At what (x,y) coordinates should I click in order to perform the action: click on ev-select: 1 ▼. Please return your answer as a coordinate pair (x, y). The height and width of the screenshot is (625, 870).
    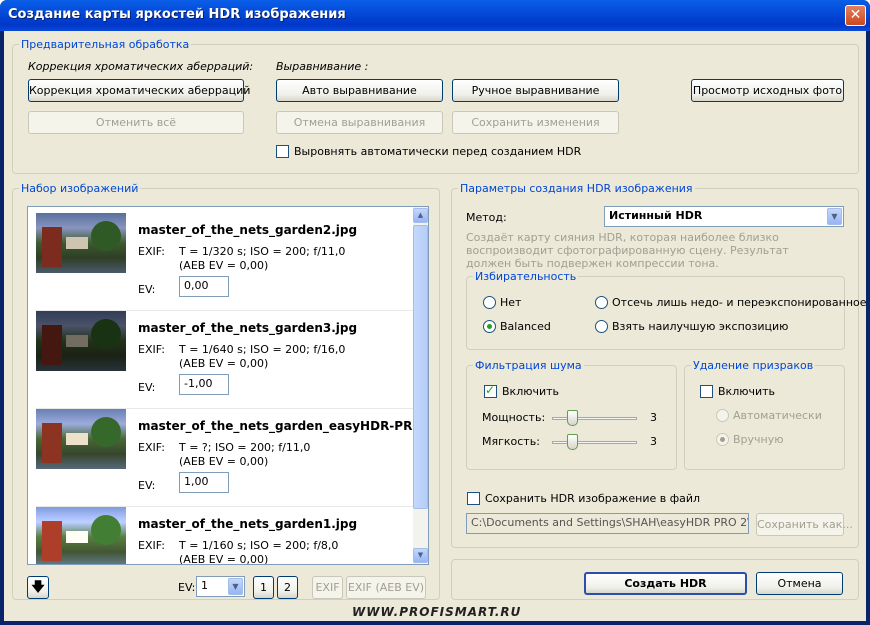
    Looking at the image, I should click on (220, 586).